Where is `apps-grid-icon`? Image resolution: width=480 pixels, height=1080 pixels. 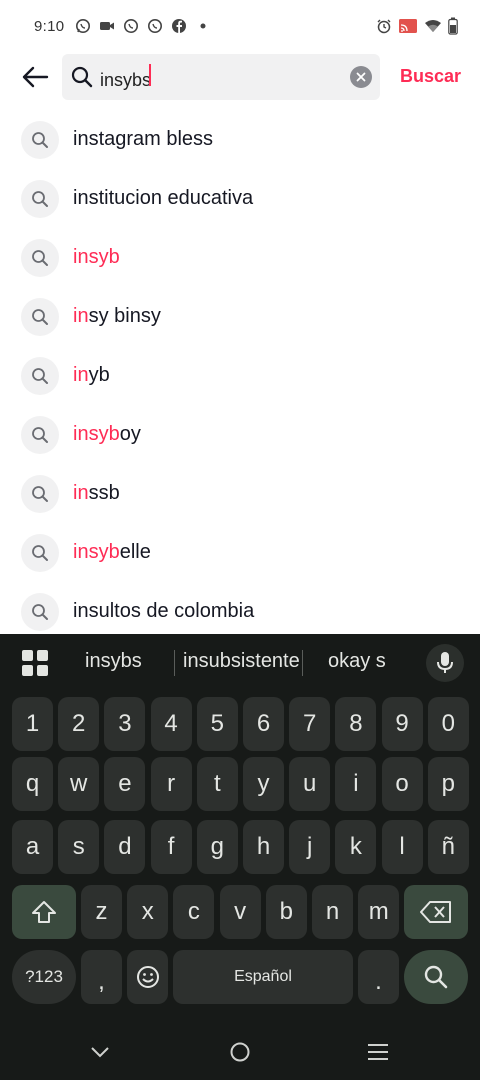 apps-grid-icon is located at coordinates (35, 663).